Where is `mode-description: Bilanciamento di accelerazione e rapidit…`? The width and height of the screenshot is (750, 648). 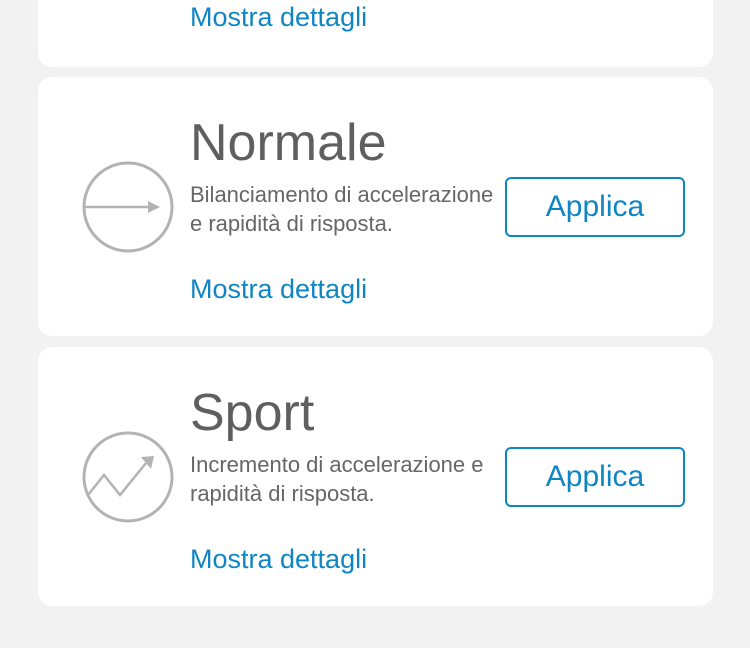 mode-description: Bilanciamento di accelerazione e rapidit… is located at coordinates (342, 209).